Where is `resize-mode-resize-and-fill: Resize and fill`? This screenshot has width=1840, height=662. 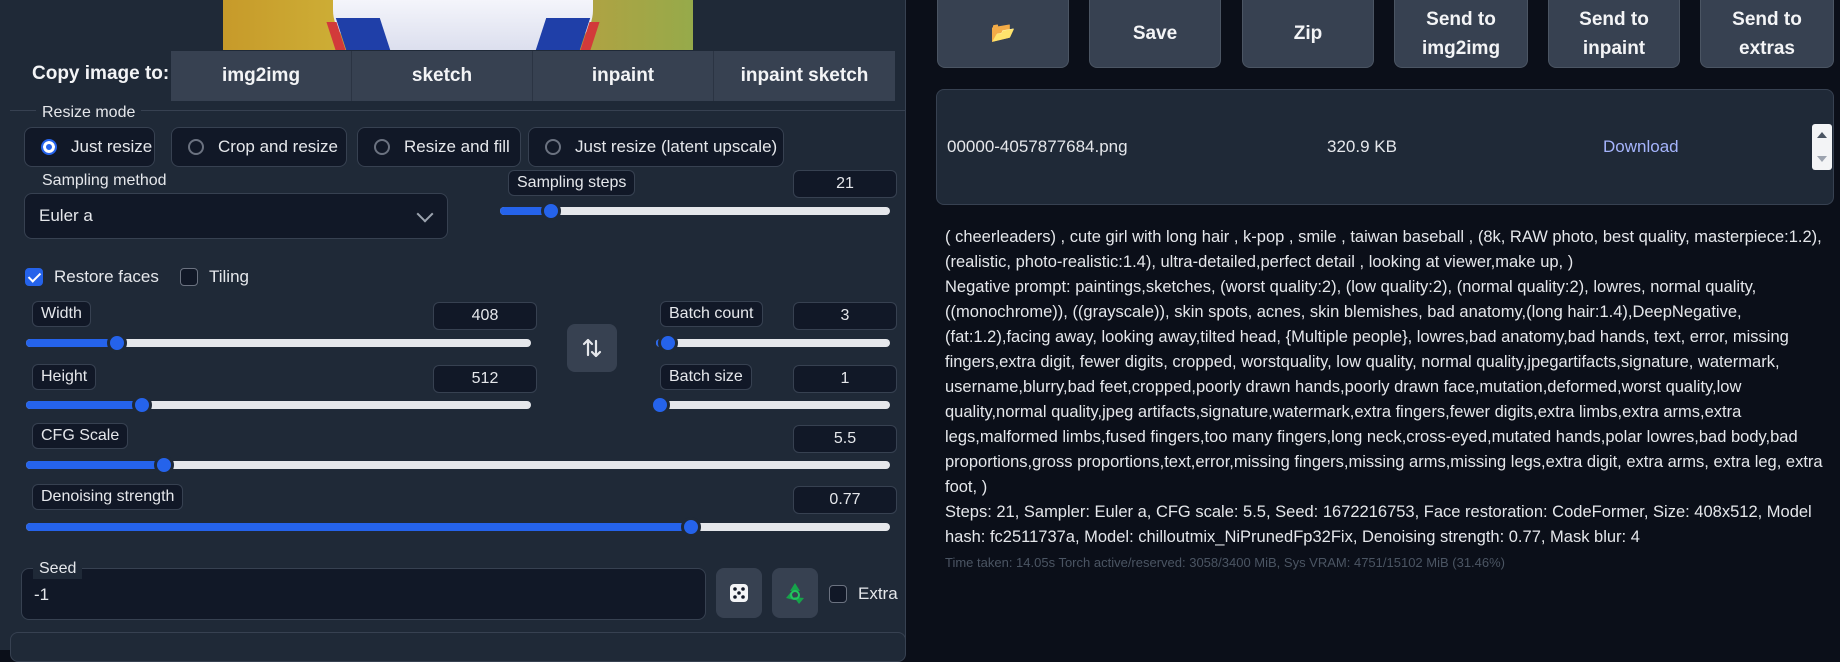 resize-mode-resize-and-fill: Resize and fill is located at coordinates (439, 147).